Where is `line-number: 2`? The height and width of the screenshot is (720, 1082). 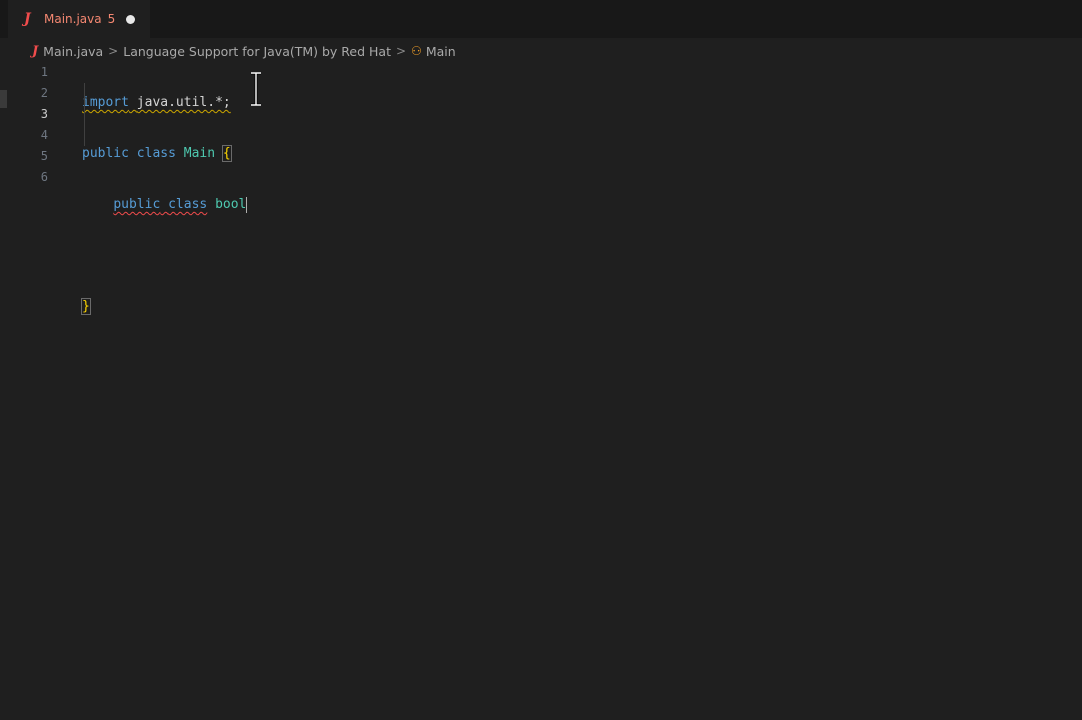 line-number: 2 is located at coordinates (44, 93).